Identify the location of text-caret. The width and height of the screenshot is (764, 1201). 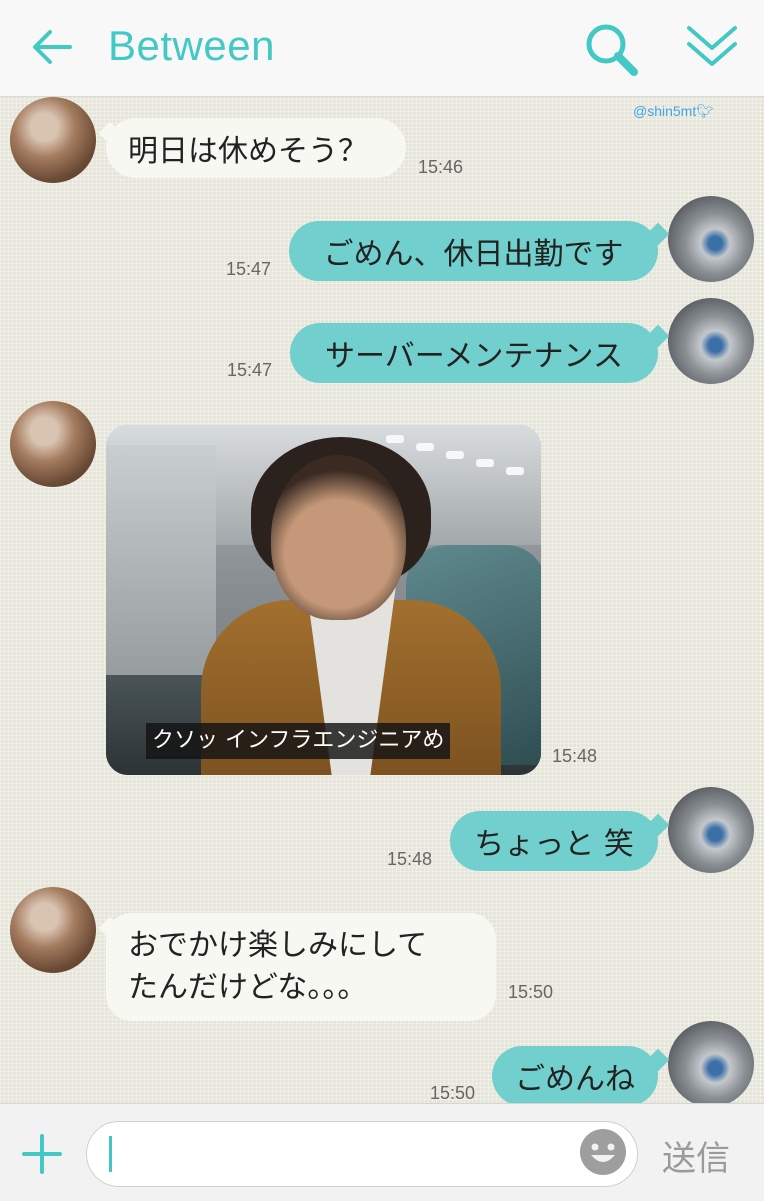
(110, 1154).